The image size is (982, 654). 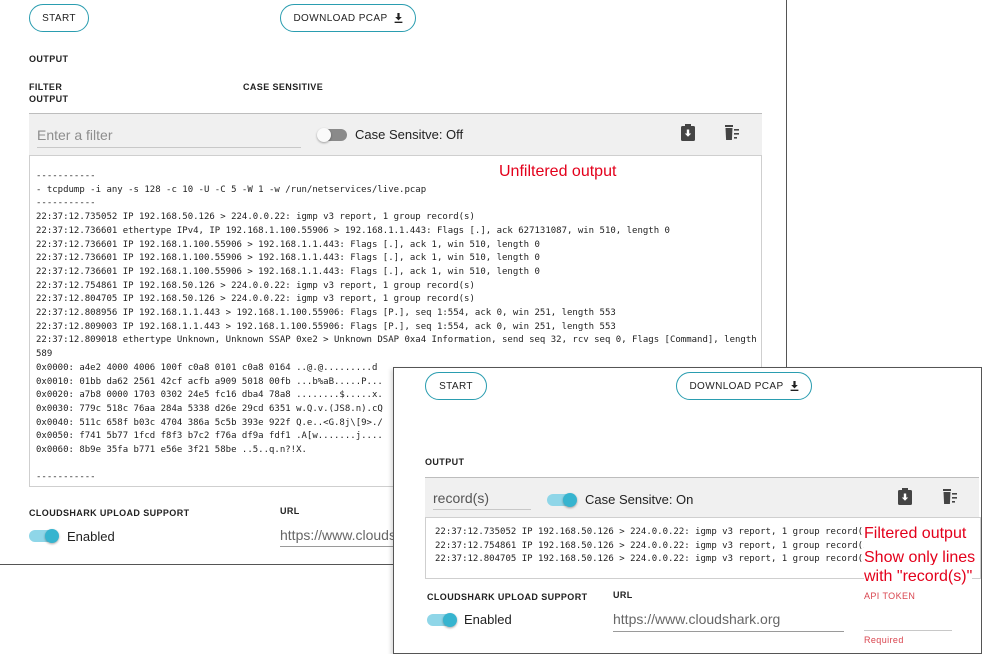 What do you see at coordinates (728, 619) in the screenshot?
I see `url-input` at bounding box center [728, 619].